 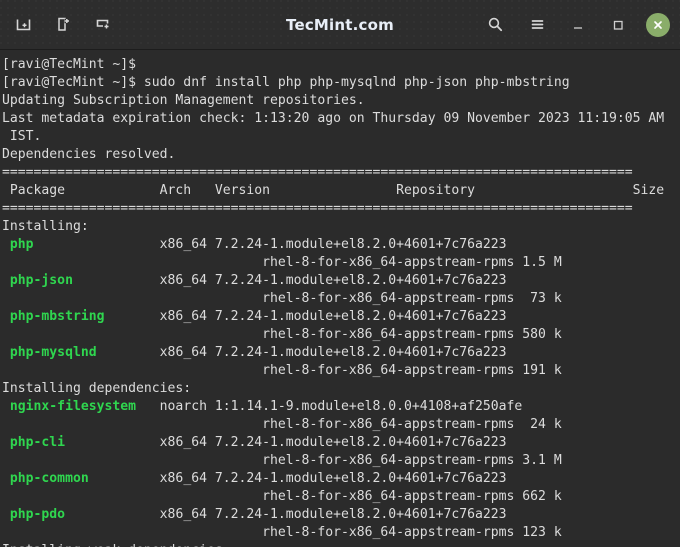 What do you see at coordinates (341, 137) in the screenshot?
I see `terminal-line: IST.` at bounding box center [341, 137].